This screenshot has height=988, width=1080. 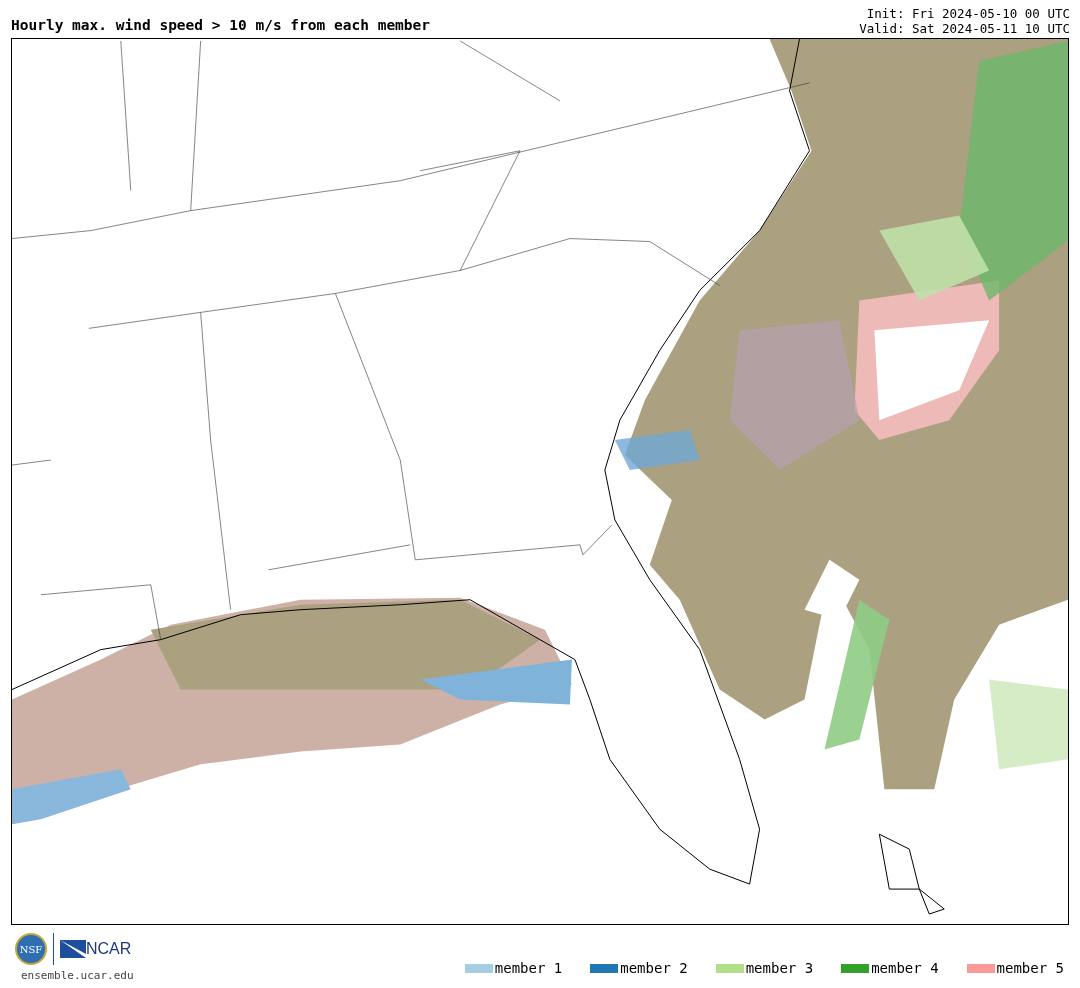 What do you see at coordinates (654, 968) in the screenshot?
I see `legend-label: member 2` at bounding box center [654, 968].